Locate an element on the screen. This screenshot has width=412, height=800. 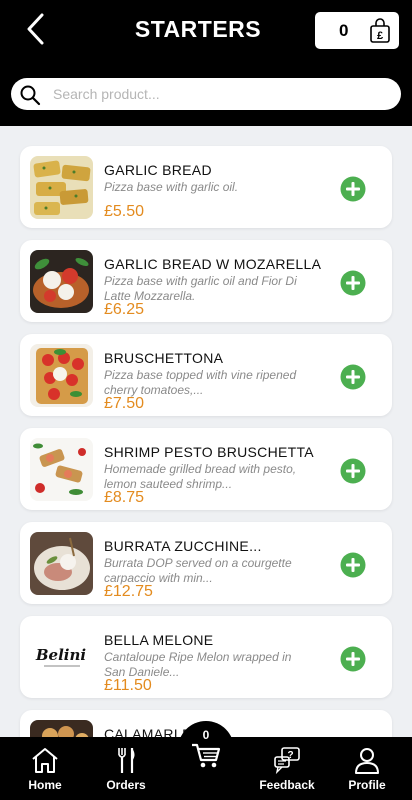
back-chevron-icon is located at coordinates (37, 29).